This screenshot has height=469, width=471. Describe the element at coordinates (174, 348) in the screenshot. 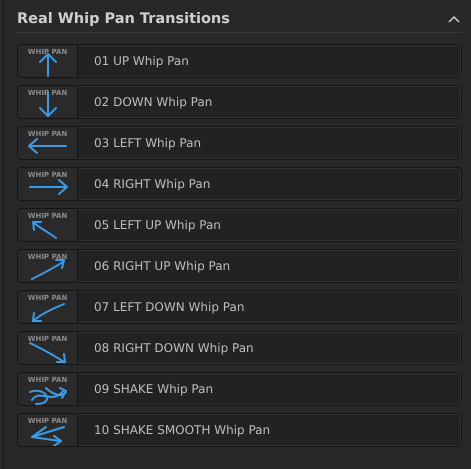

I see `transition-label: 08 RIGHT DOWN Whip Pan` at that location.